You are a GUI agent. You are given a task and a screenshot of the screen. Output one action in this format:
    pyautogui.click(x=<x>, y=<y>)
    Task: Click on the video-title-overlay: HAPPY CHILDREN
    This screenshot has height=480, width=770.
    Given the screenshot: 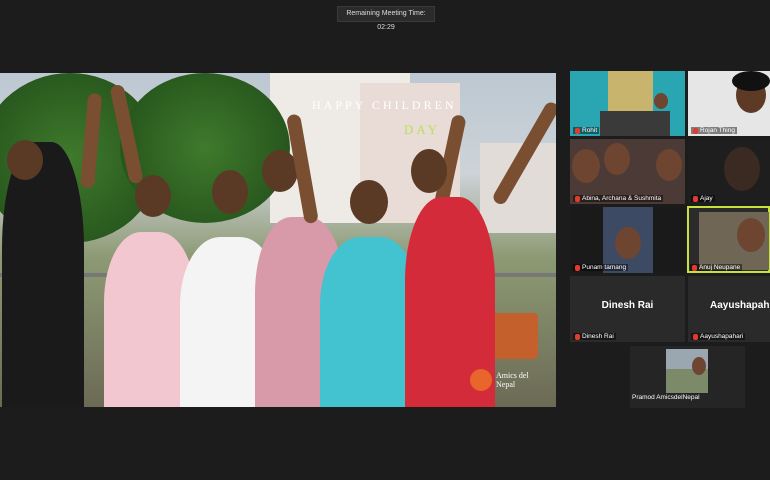 What is the action you would take?
    pyautogui.click(x=384, y=105)
    